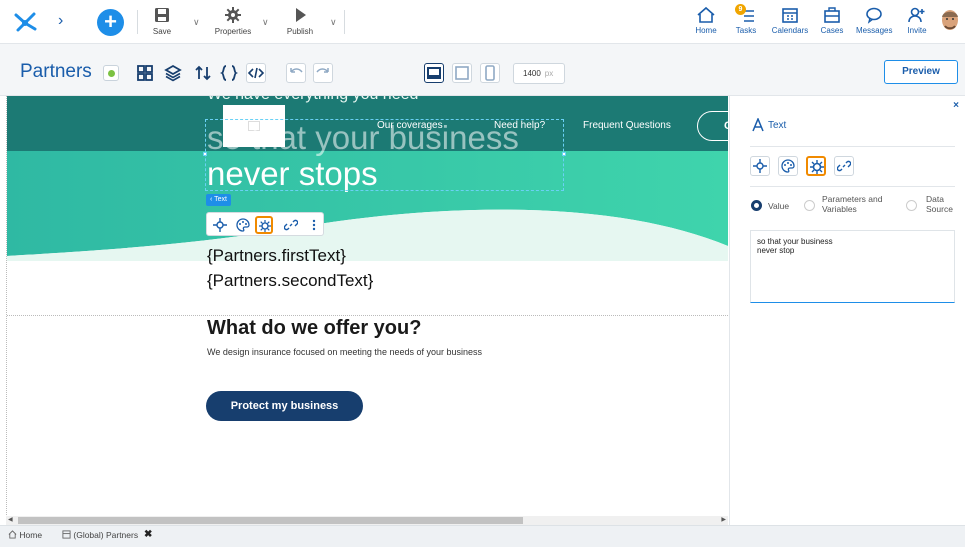  What do you see at coordinates (917, 20) in the screenshot?
I see `invite-nav-button: Invite` at bounding box center [917, 20].